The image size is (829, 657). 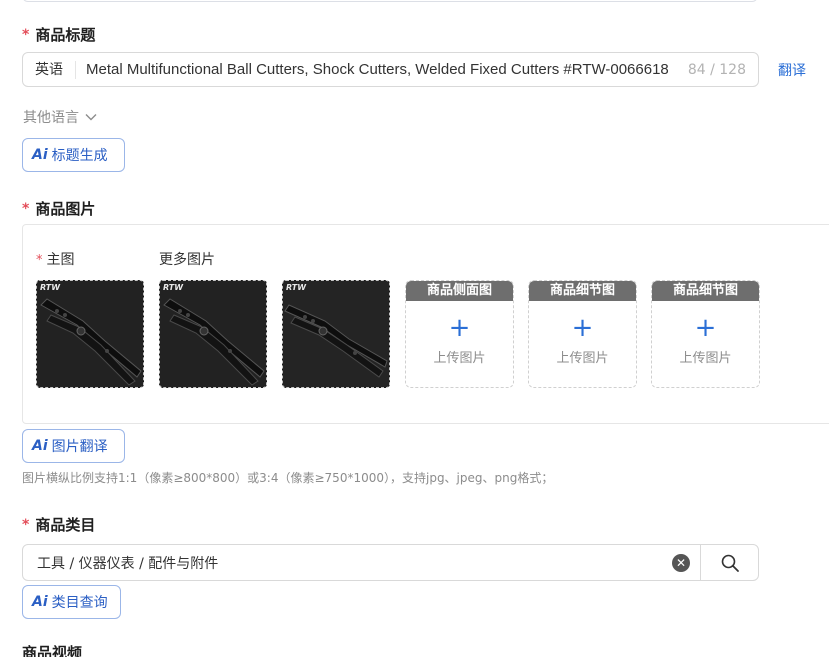 I want to click on ai-image-translate-button: Ai 图片翻译, so click(x=73, y=446).